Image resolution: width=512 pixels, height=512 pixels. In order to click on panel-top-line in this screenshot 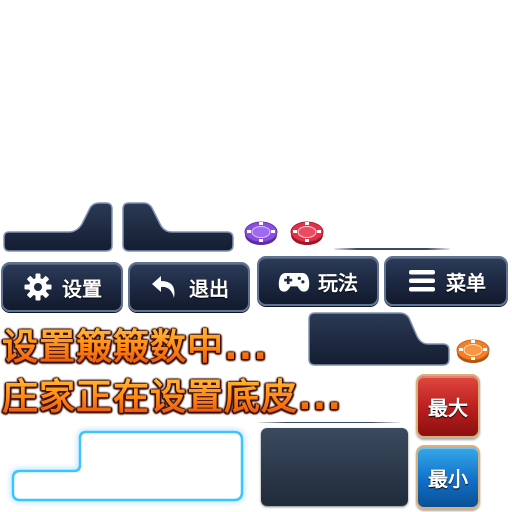, I will do `click(329, 422)`.